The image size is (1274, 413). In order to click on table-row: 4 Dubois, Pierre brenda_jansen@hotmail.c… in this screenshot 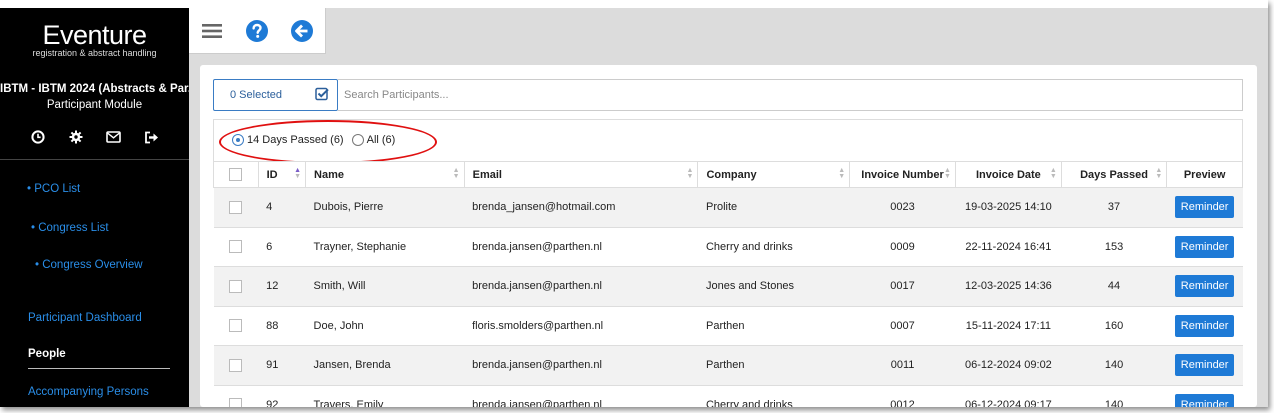, I will do `click(728, 207)`.